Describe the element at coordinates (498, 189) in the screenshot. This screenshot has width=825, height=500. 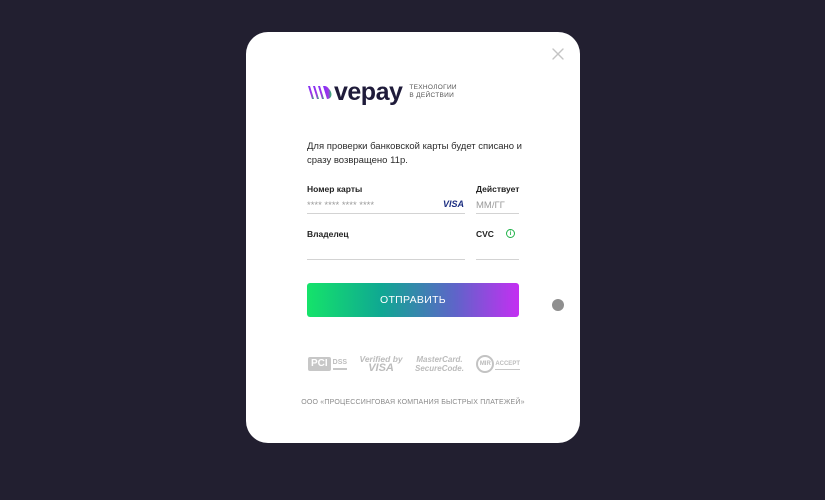
I see `expiry-label: Действует` at that location.